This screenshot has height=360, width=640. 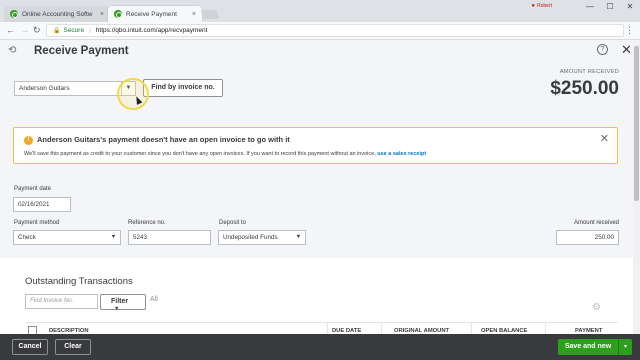 What do you see at coordinates (604, 138) in the screenshot?
I see `alert-close-icon: ✕` at bounding box center [604, 138].